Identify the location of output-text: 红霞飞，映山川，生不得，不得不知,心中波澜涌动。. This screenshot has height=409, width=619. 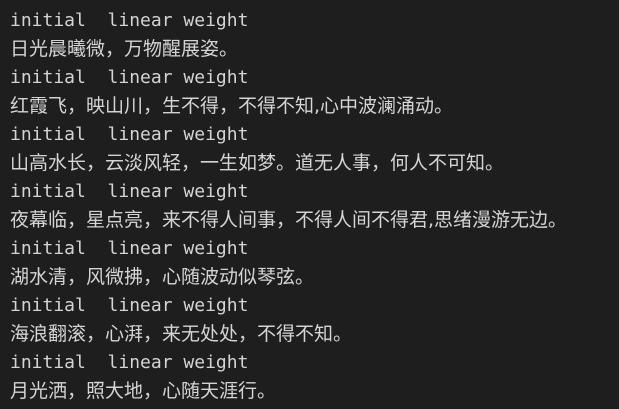
(232, 106).